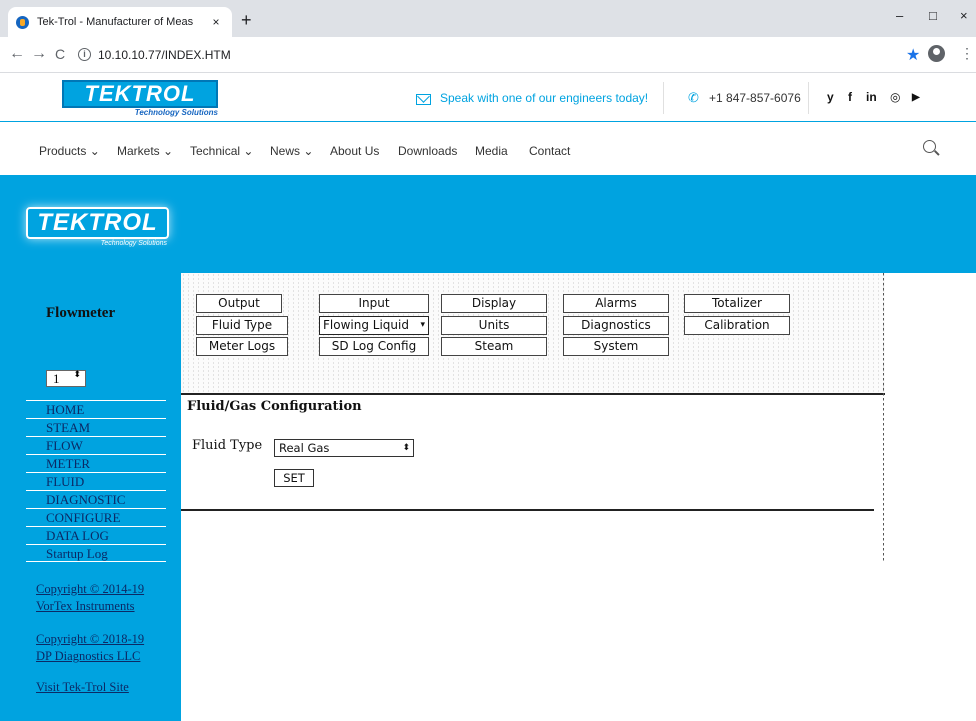 The width and height of the screenshot is (976, 721). I want to click on window-close-button: ×, so click(964, 15).